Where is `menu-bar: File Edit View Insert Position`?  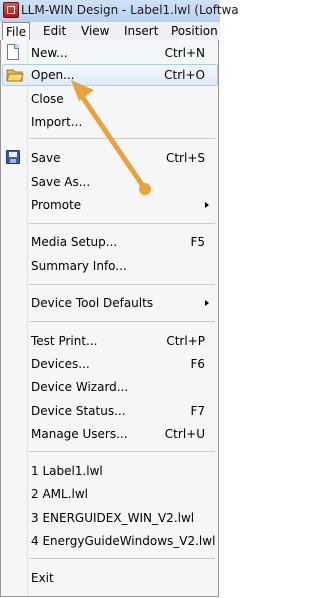 menu-bar: File Edit View Insert Position is located at coordinates (110, 31).